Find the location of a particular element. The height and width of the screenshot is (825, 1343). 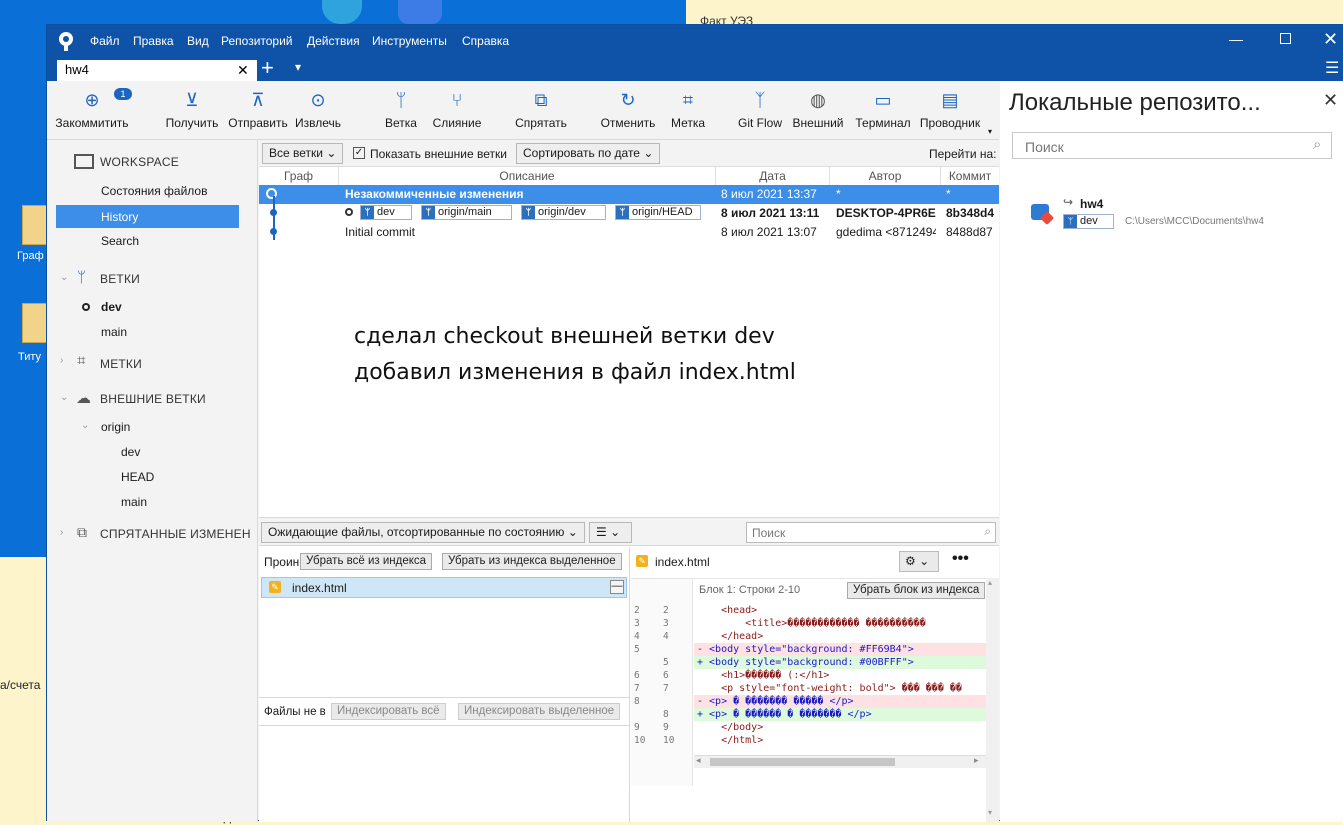

sort-dropdown: Сортировать по дате ⌄ is located at coordinates (588, 153).